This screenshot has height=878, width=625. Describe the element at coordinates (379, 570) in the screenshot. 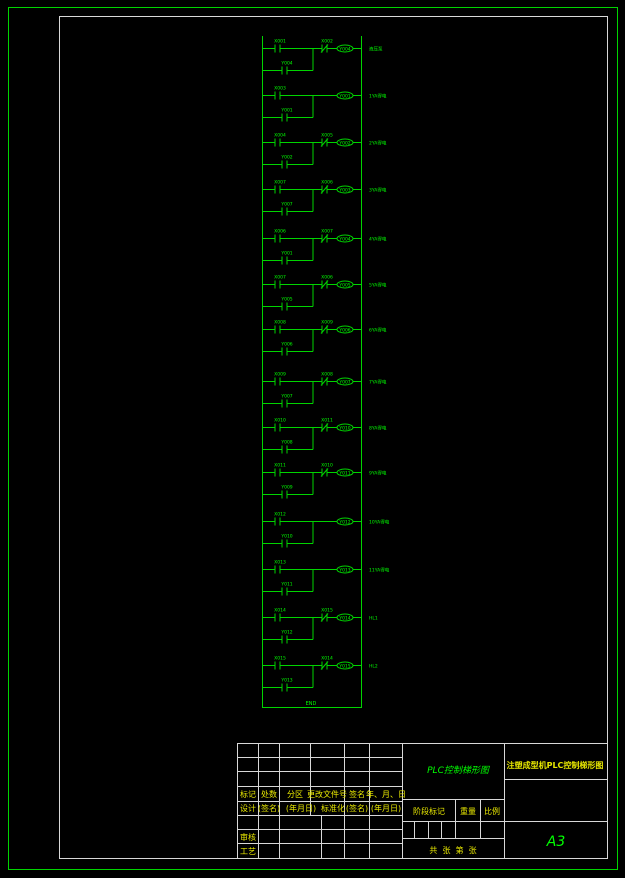

I see `rung-label: 11YA得电` at that location.